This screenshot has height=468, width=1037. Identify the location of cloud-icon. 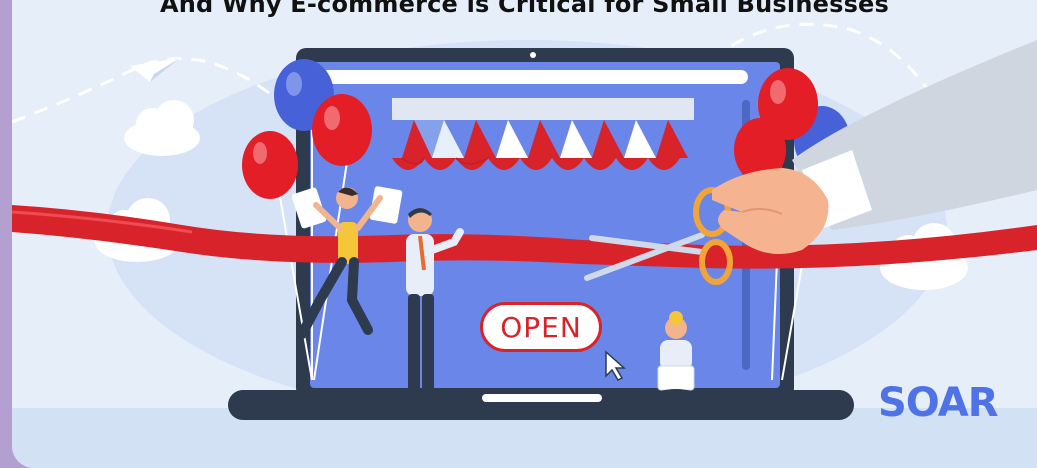
(162, 128).